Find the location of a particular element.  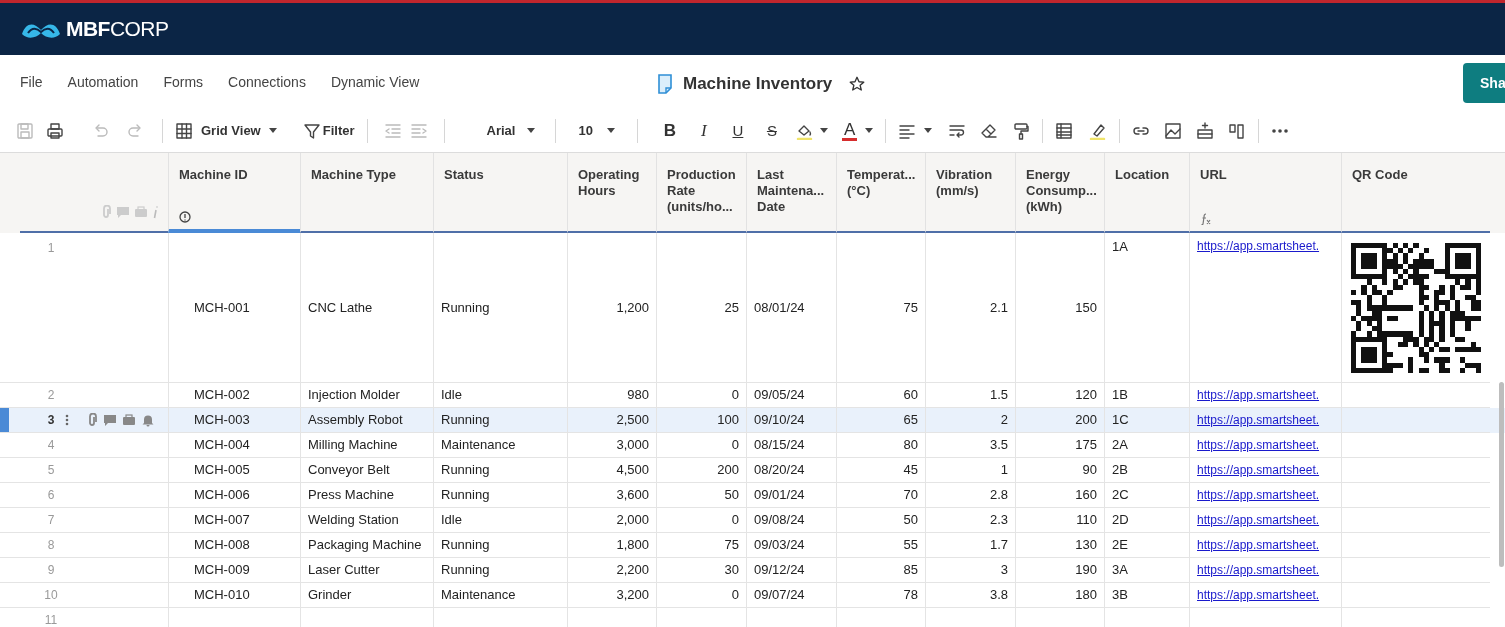

filter-button: Filter is located at coordinates (328, 131).